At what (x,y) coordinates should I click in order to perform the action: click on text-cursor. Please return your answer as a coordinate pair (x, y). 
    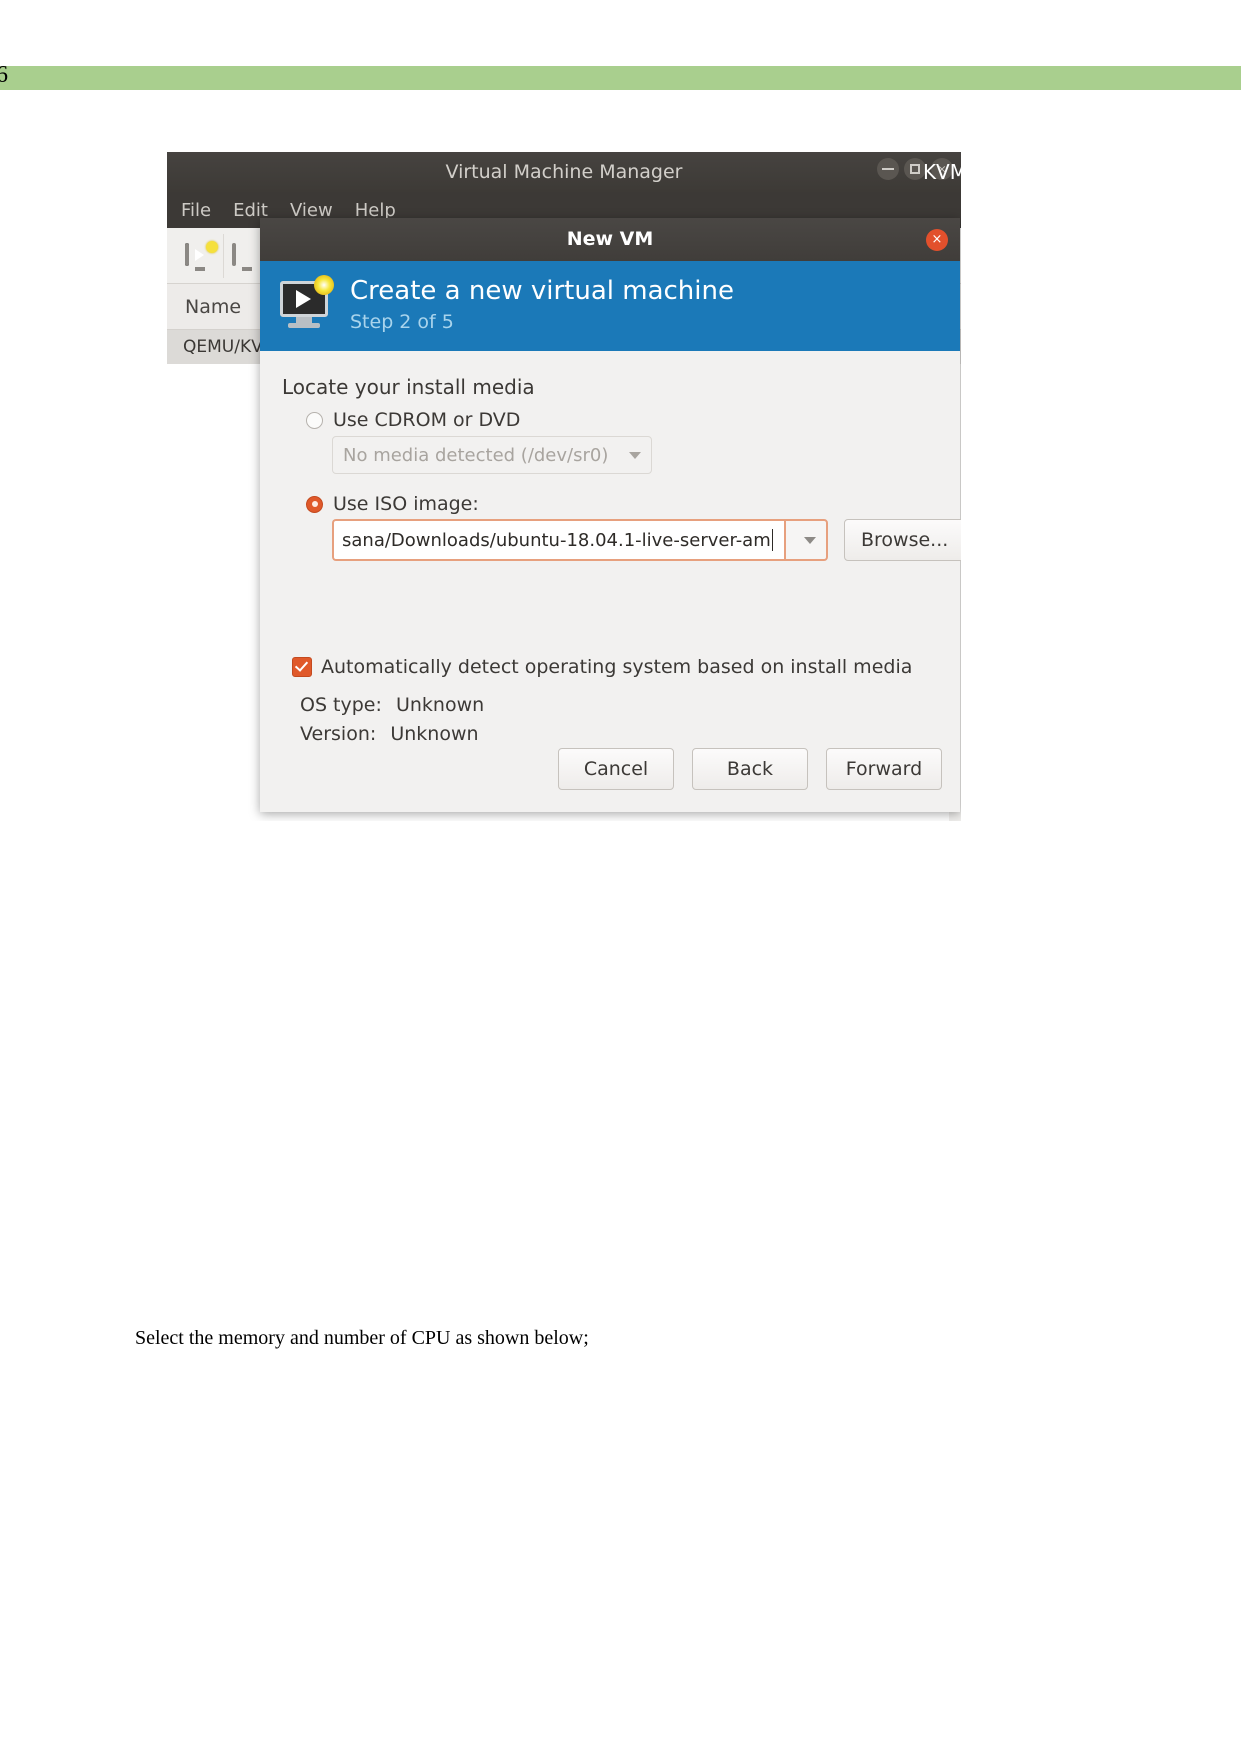
    Looking at the image, I should click on (772, 540).